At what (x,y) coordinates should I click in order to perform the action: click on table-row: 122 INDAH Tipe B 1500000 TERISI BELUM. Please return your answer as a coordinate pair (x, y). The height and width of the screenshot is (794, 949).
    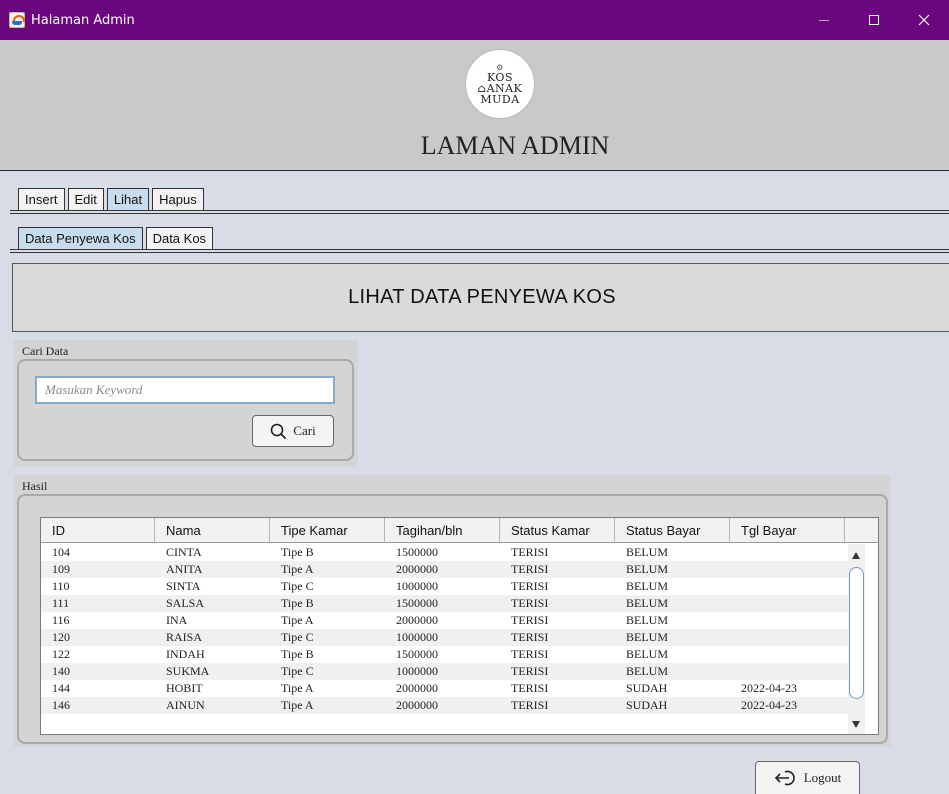
    Looking at the image, I should click on (444, 654).